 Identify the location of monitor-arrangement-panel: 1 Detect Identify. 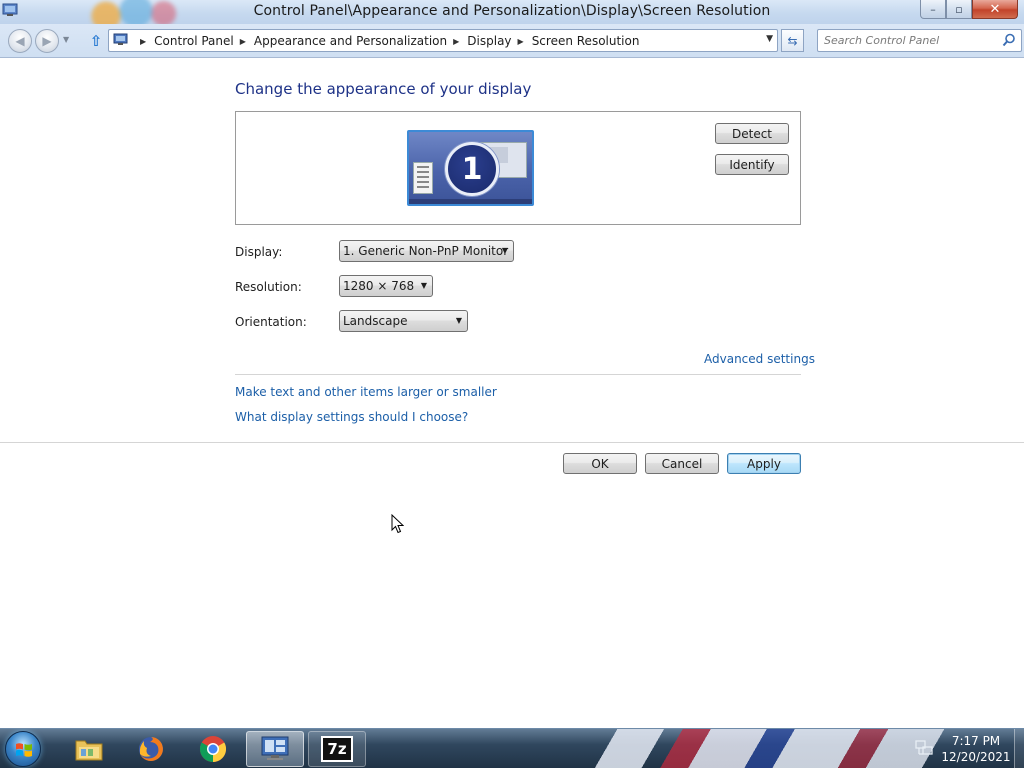
(518, 168).